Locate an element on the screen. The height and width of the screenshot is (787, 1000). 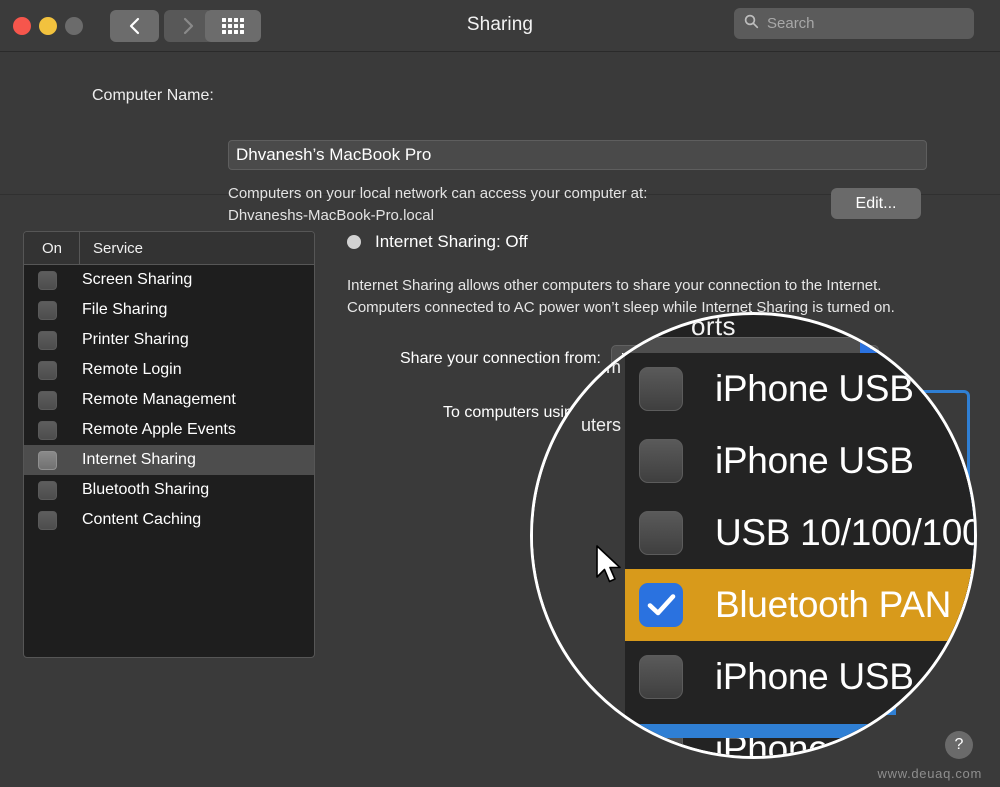
computer-name-input is located at coordinates (581, 155).